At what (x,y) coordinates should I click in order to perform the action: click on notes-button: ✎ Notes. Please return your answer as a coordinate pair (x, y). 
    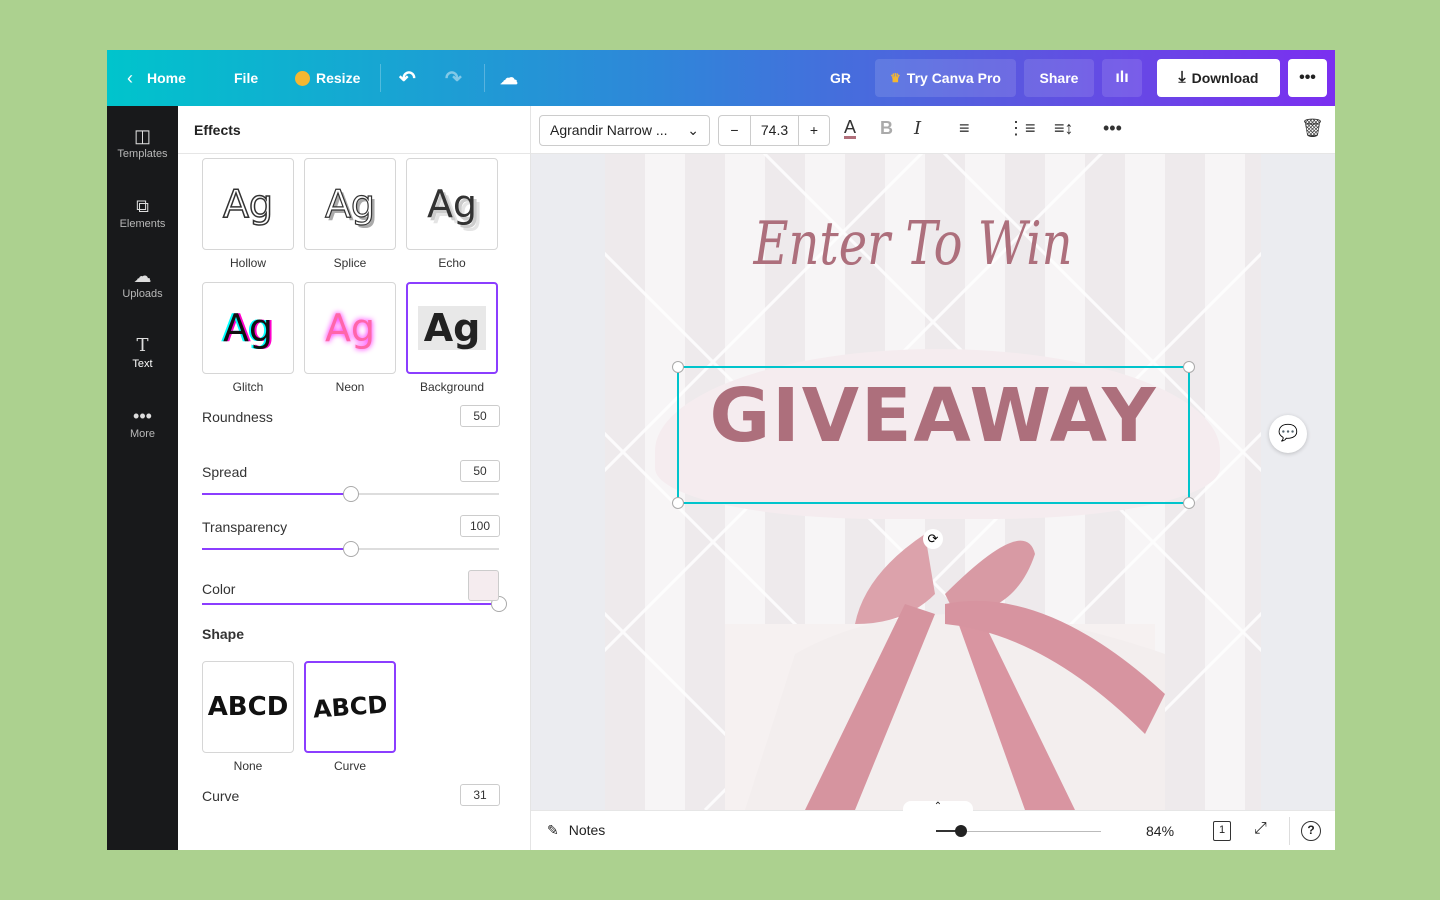
    Looking at the image, I should click on (576, 830).